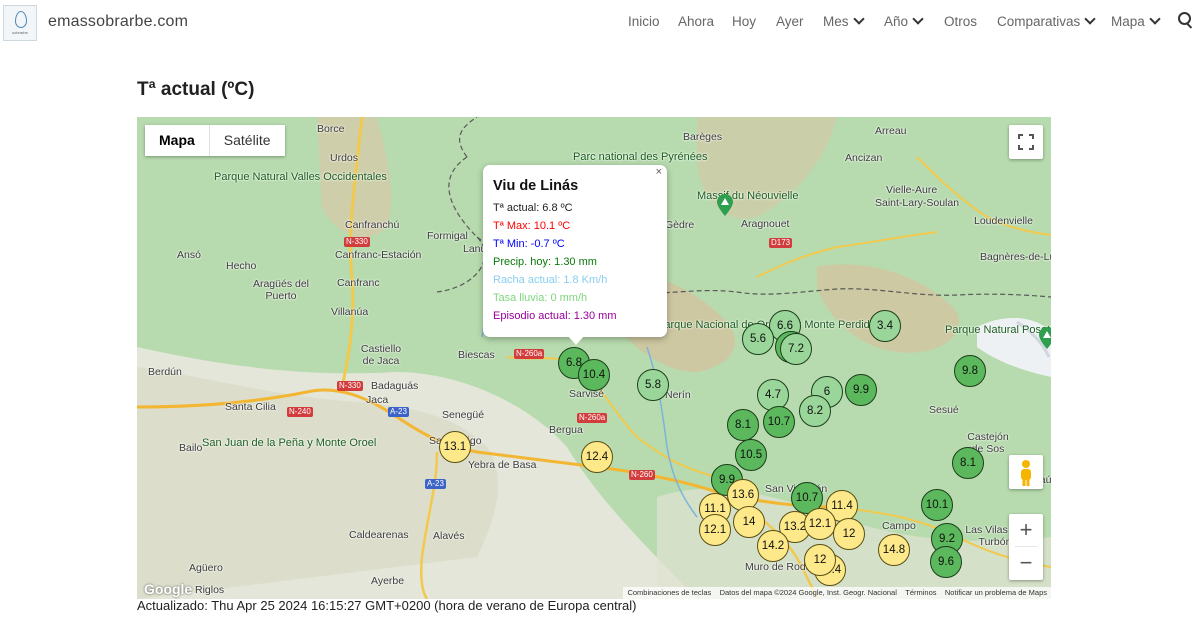 This screenshot has height=619, width=1200. Describe the element at coordinates (1128, 21) in the screenshot. I see `nav-item-label: Mapa` at that location.